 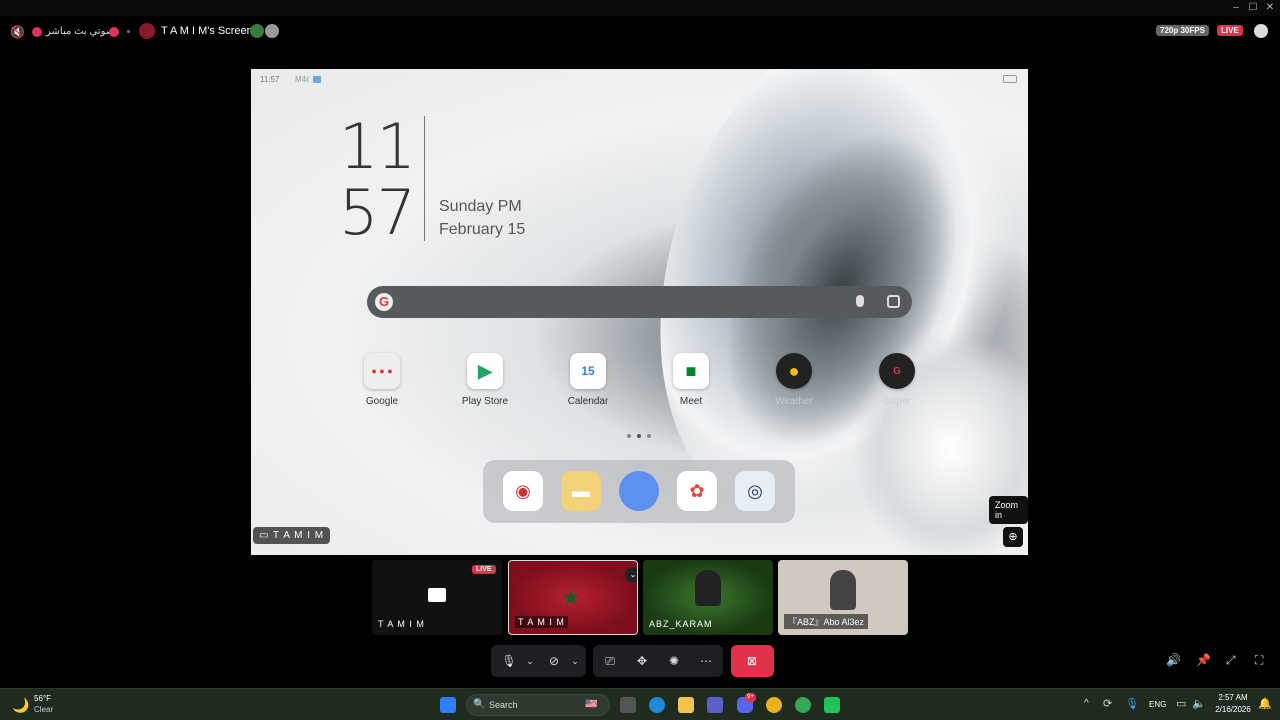 I want to click on photos-icon: ✿, so click(x=697, y=491).